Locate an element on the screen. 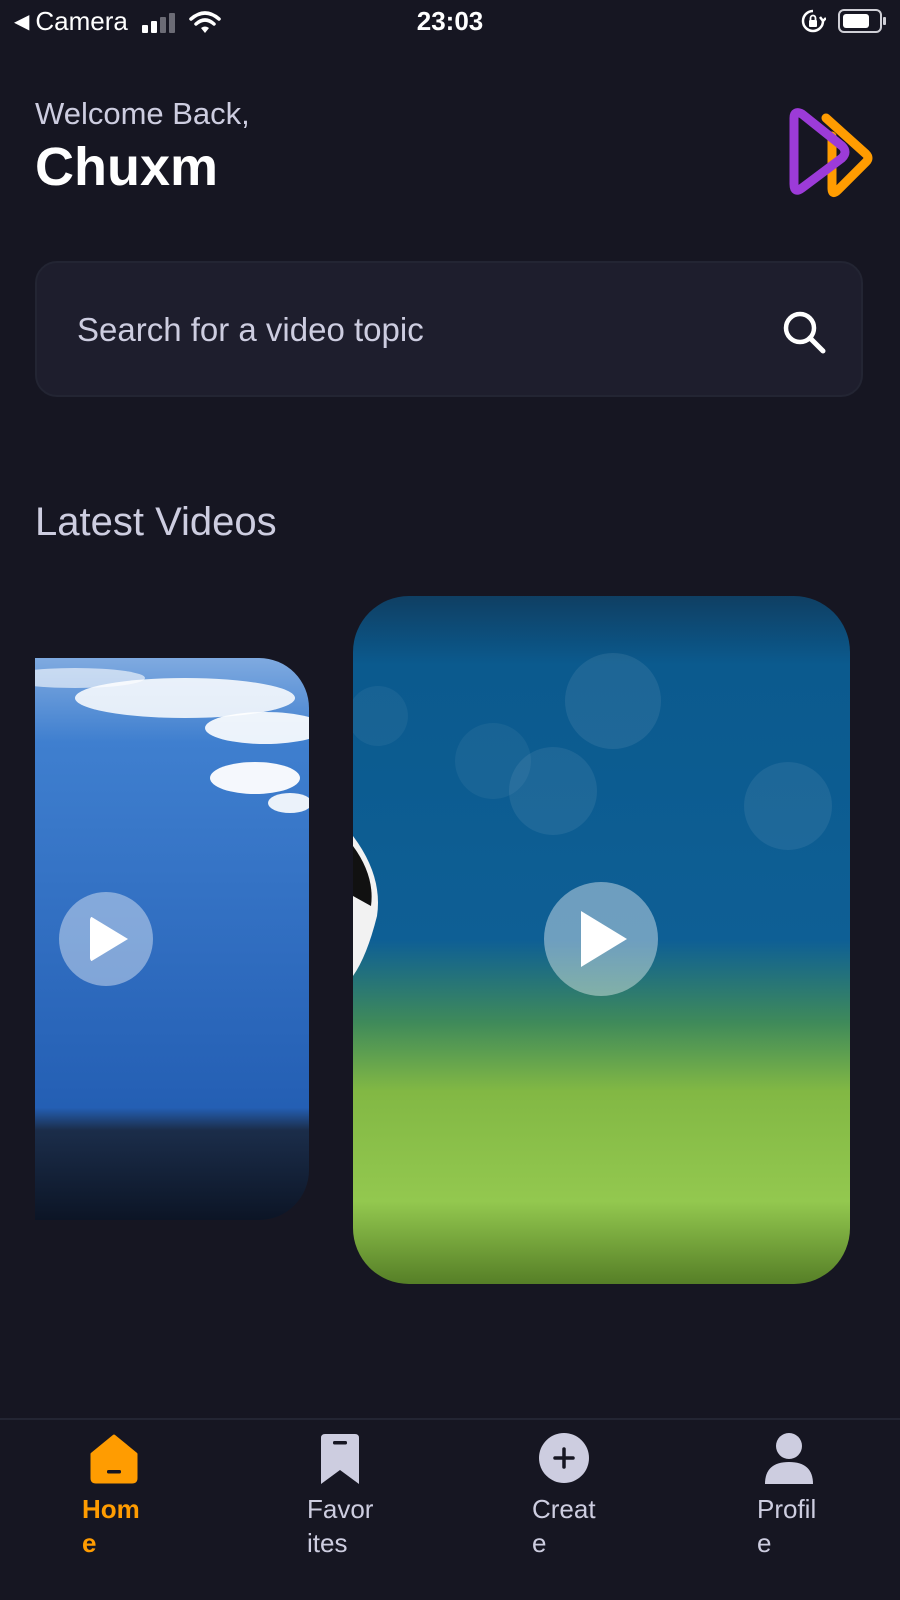  bookmark-icon is located at coordinates (340, 1459).